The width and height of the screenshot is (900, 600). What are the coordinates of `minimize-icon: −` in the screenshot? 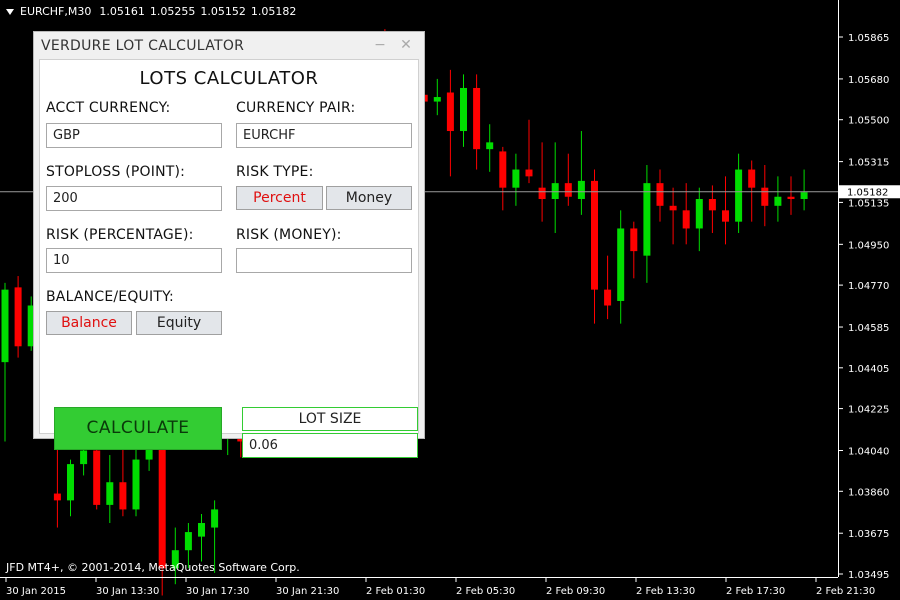 It's located at (380, 45).